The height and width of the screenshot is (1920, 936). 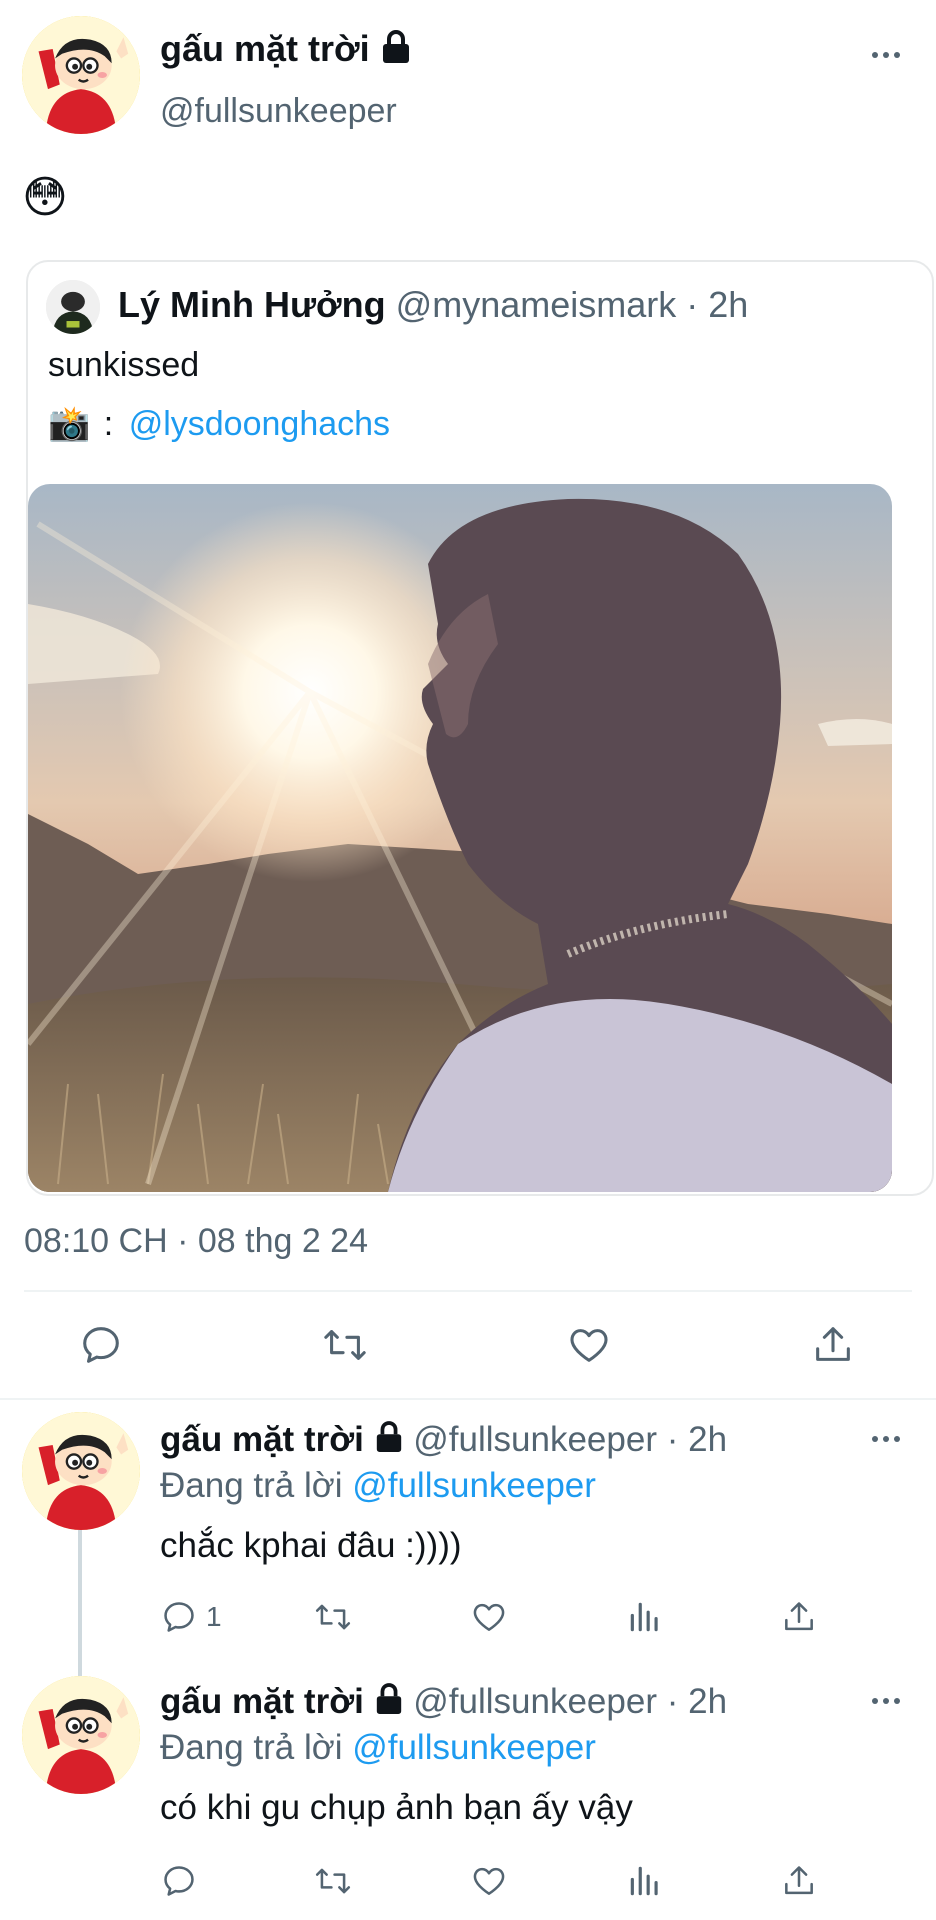 What do you see at coordinates (80, 1605) in the screenshot?
I see `thread-line` at bounding box center [80, 1605].